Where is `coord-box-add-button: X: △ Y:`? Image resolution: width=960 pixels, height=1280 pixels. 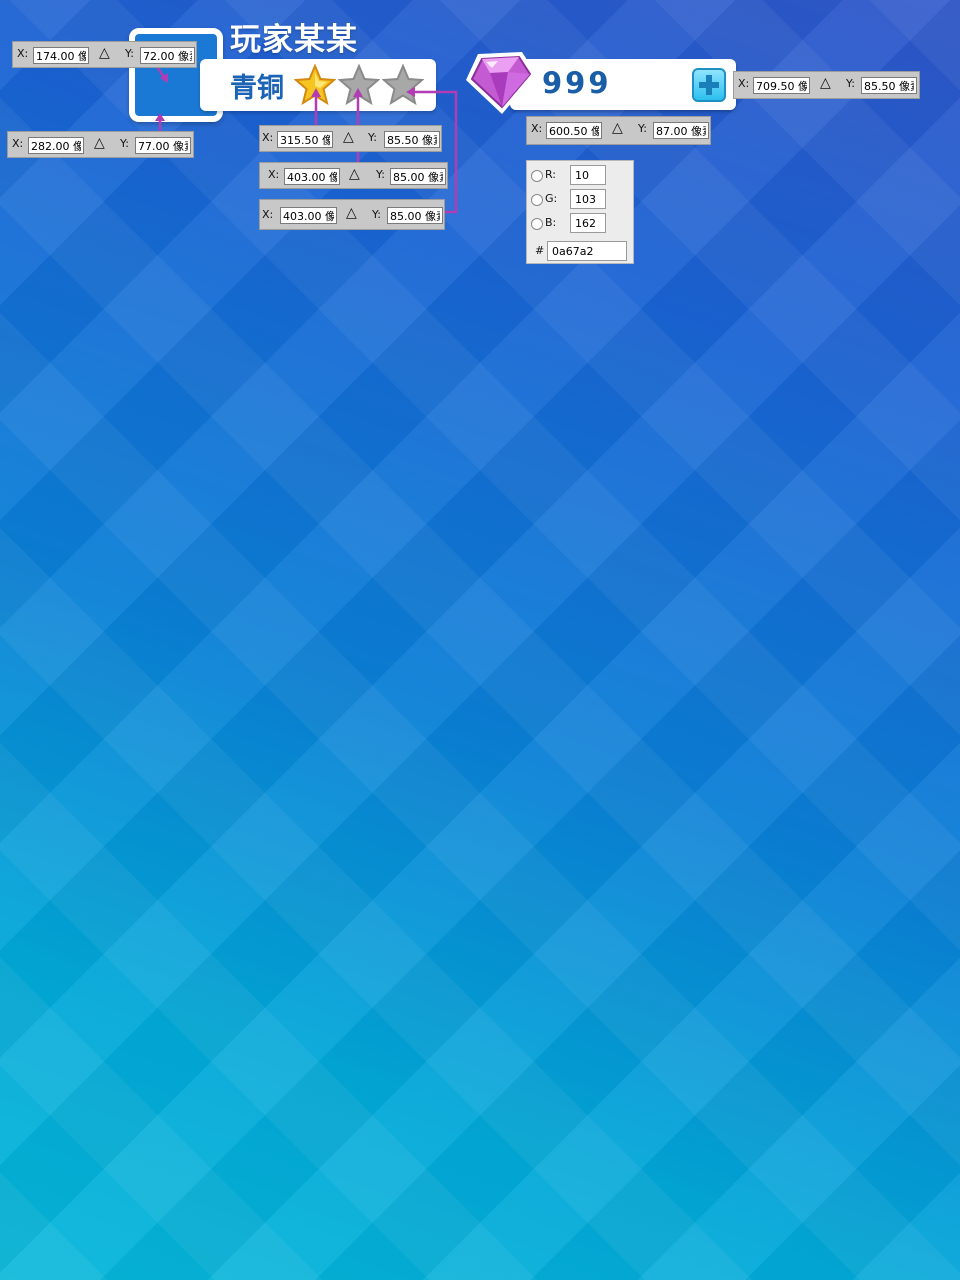
coord-box-add-button: X: △ Y: is located at coordinates (826, 85).